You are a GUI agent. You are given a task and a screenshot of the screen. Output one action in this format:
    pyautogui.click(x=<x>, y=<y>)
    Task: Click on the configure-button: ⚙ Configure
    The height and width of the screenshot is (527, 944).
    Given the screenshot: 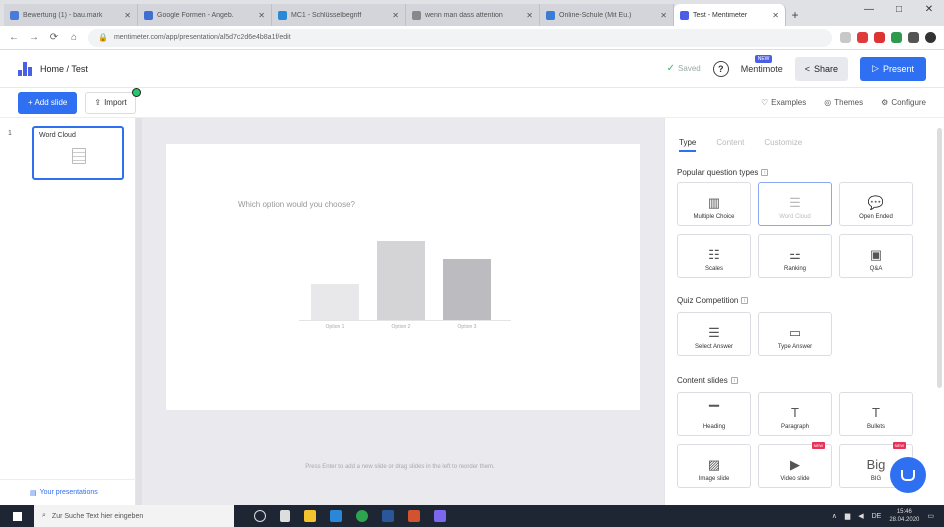 What is the action you would take?
    pyautogui.click(x=903, y=102)
    